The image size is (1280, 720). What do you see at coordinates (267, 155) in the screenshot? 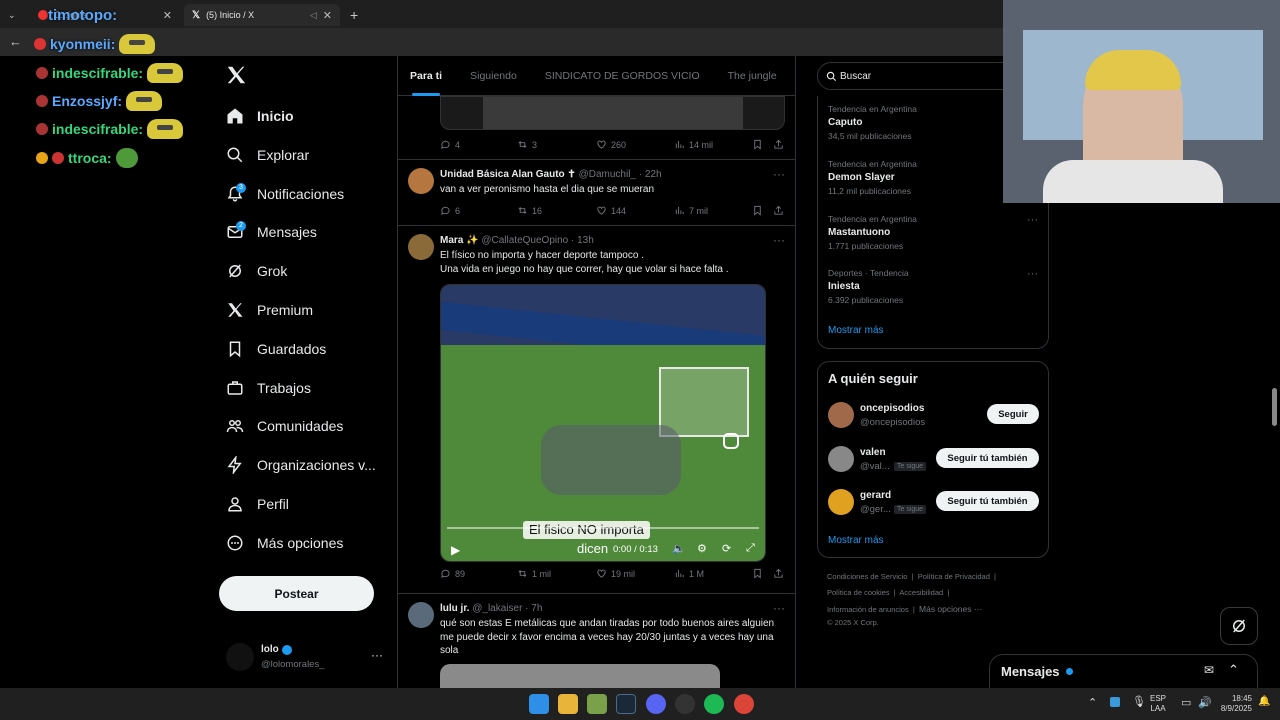
I see `nav-explore: Explorar` at bounding box center [267, 155].